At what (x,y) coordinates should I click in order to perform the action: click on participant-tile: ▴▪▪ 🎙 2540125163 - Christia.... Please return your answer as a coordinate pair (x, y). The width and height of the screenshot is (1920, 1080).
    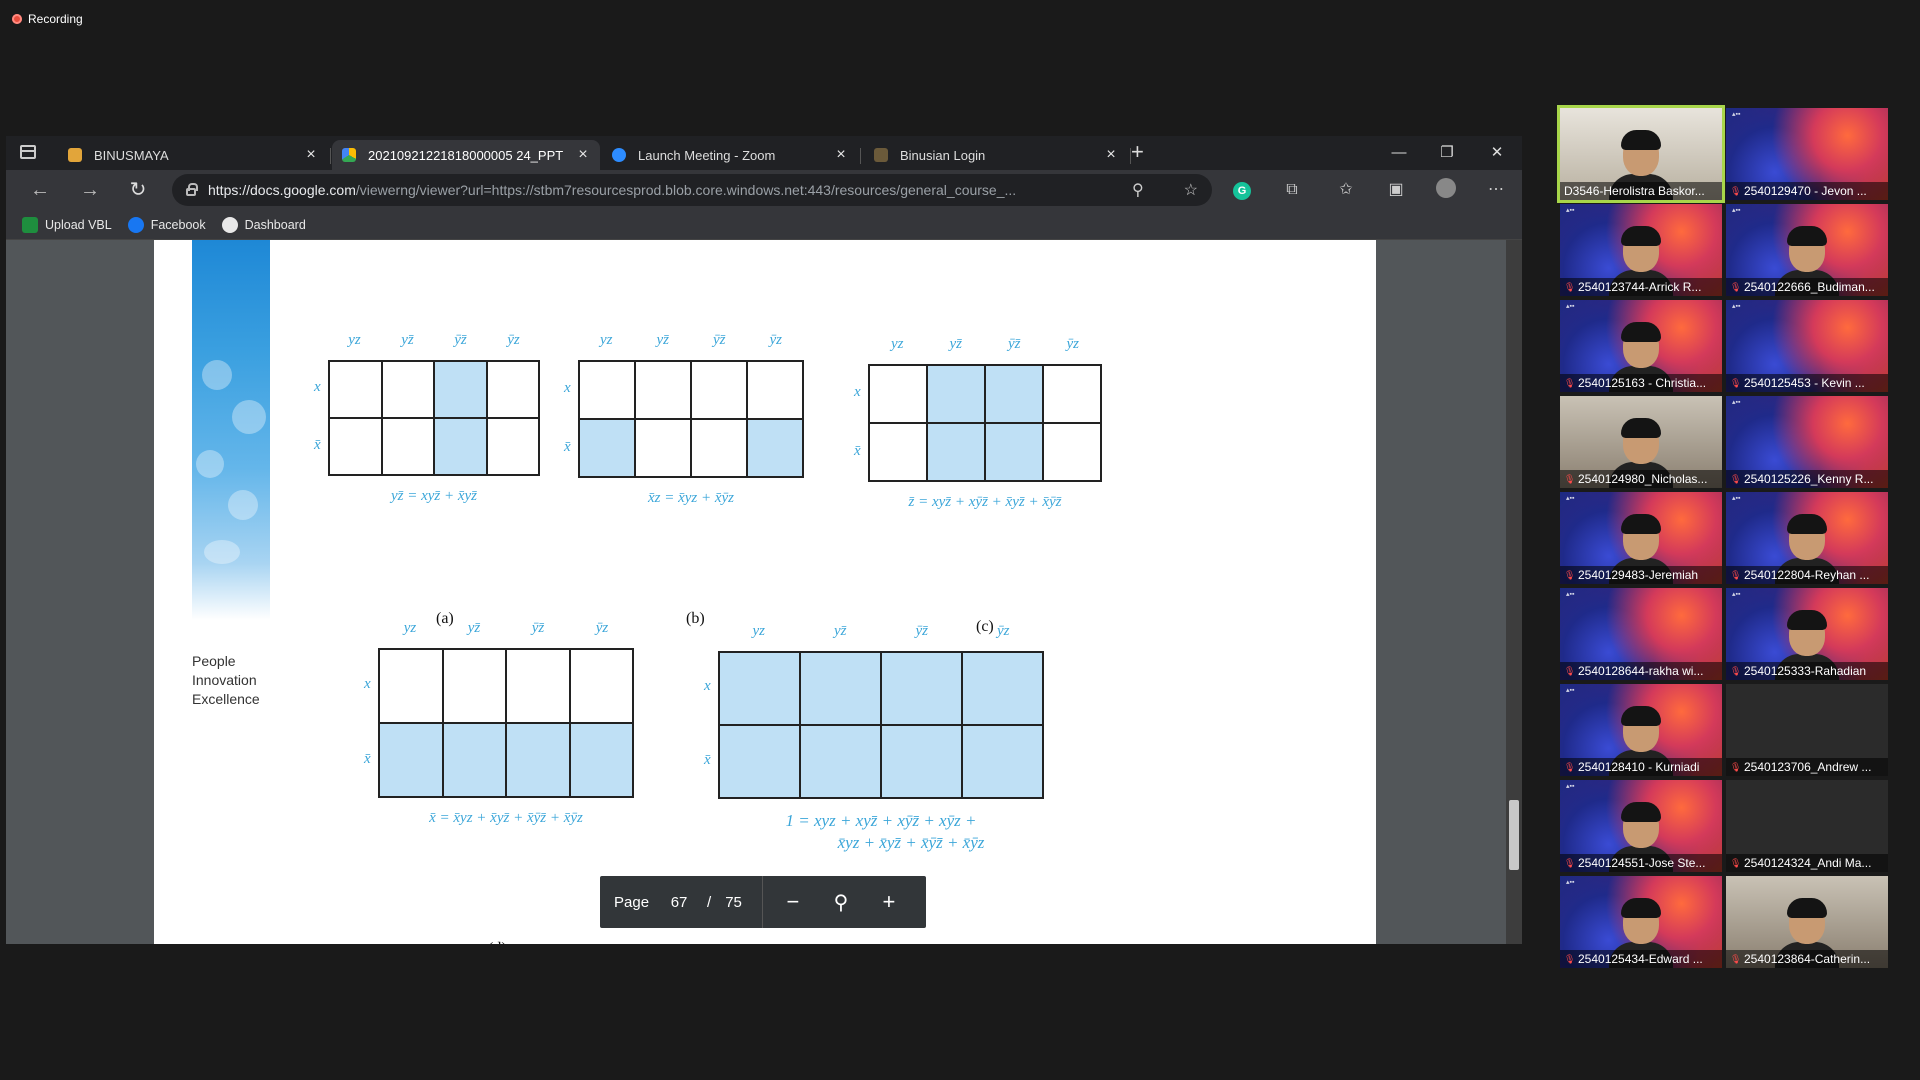
    Looking at the image, I should click on (1641, 346).